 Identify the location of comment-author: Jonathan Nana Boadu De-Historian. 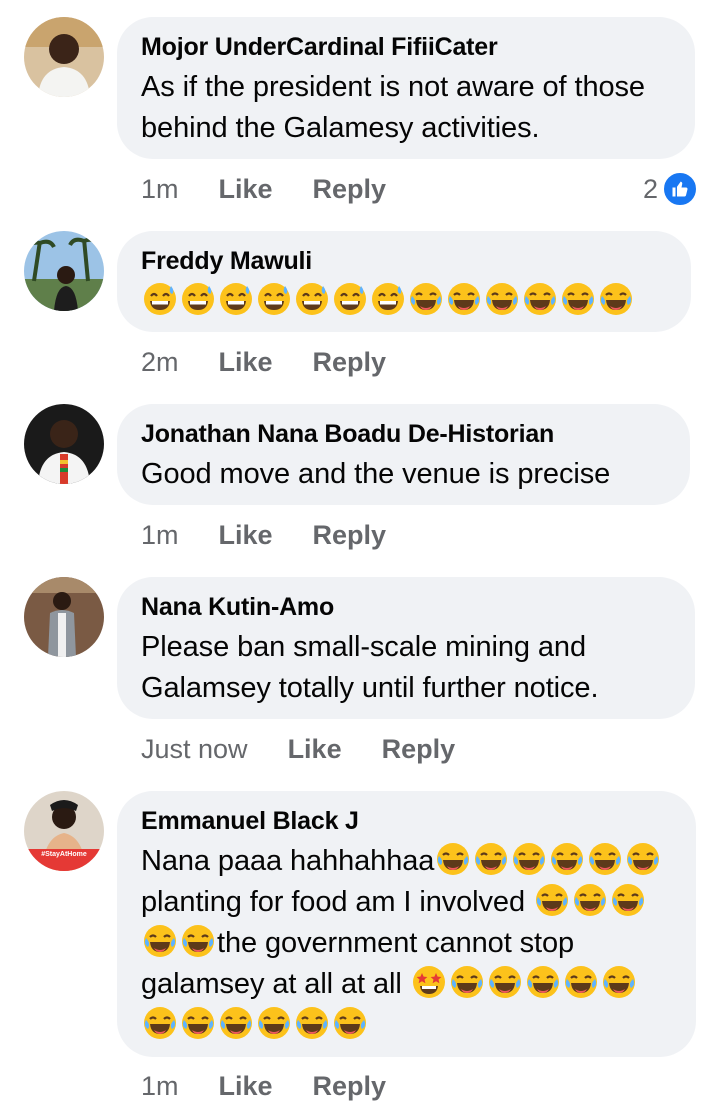
(403, 434).